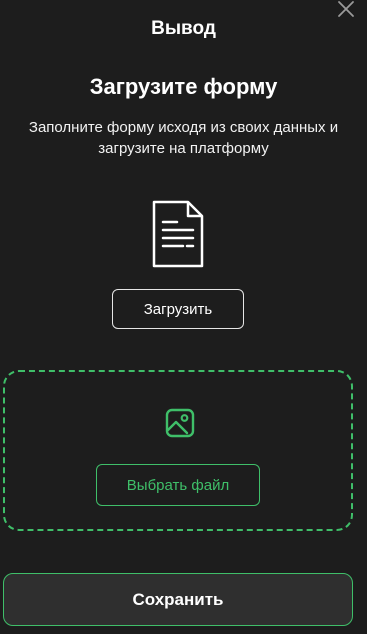 The width and height of the screenshot is (367, 634). Describe the element at coordinates (178, 485) in the screenshot. I see `choose-file-button: Выбрать файл` at that location.